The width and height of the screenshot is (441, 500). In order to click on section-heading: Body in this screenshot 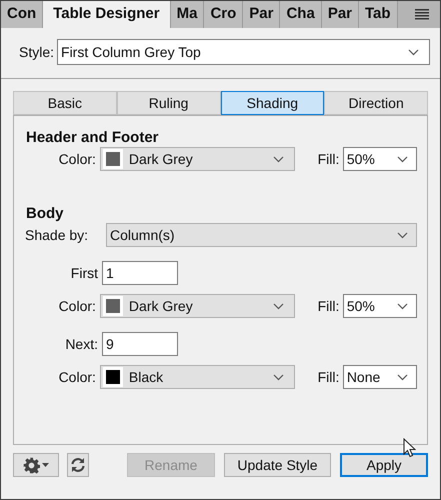, I will do `click(45, 214)`.